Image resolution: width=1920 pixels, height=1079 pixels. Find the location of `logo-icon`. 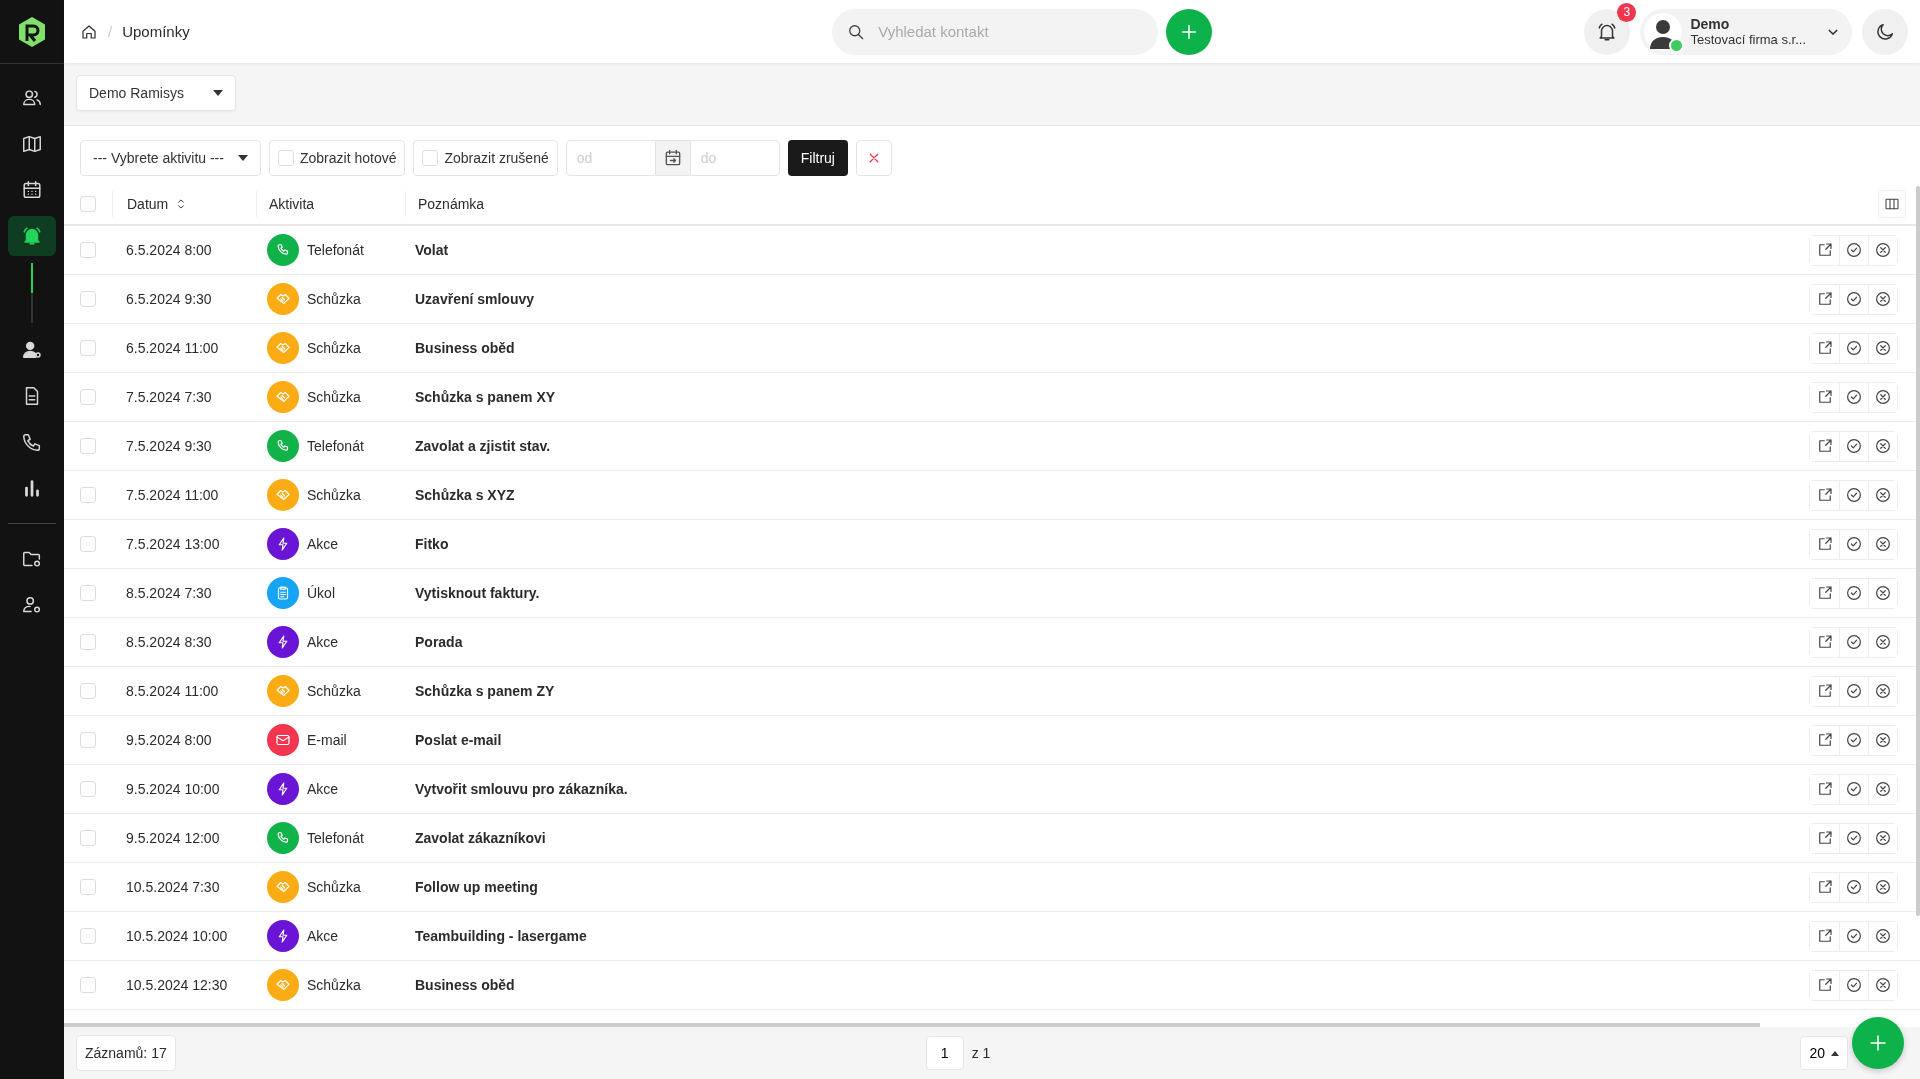

logo-icon is located at coordinates (32, 31).